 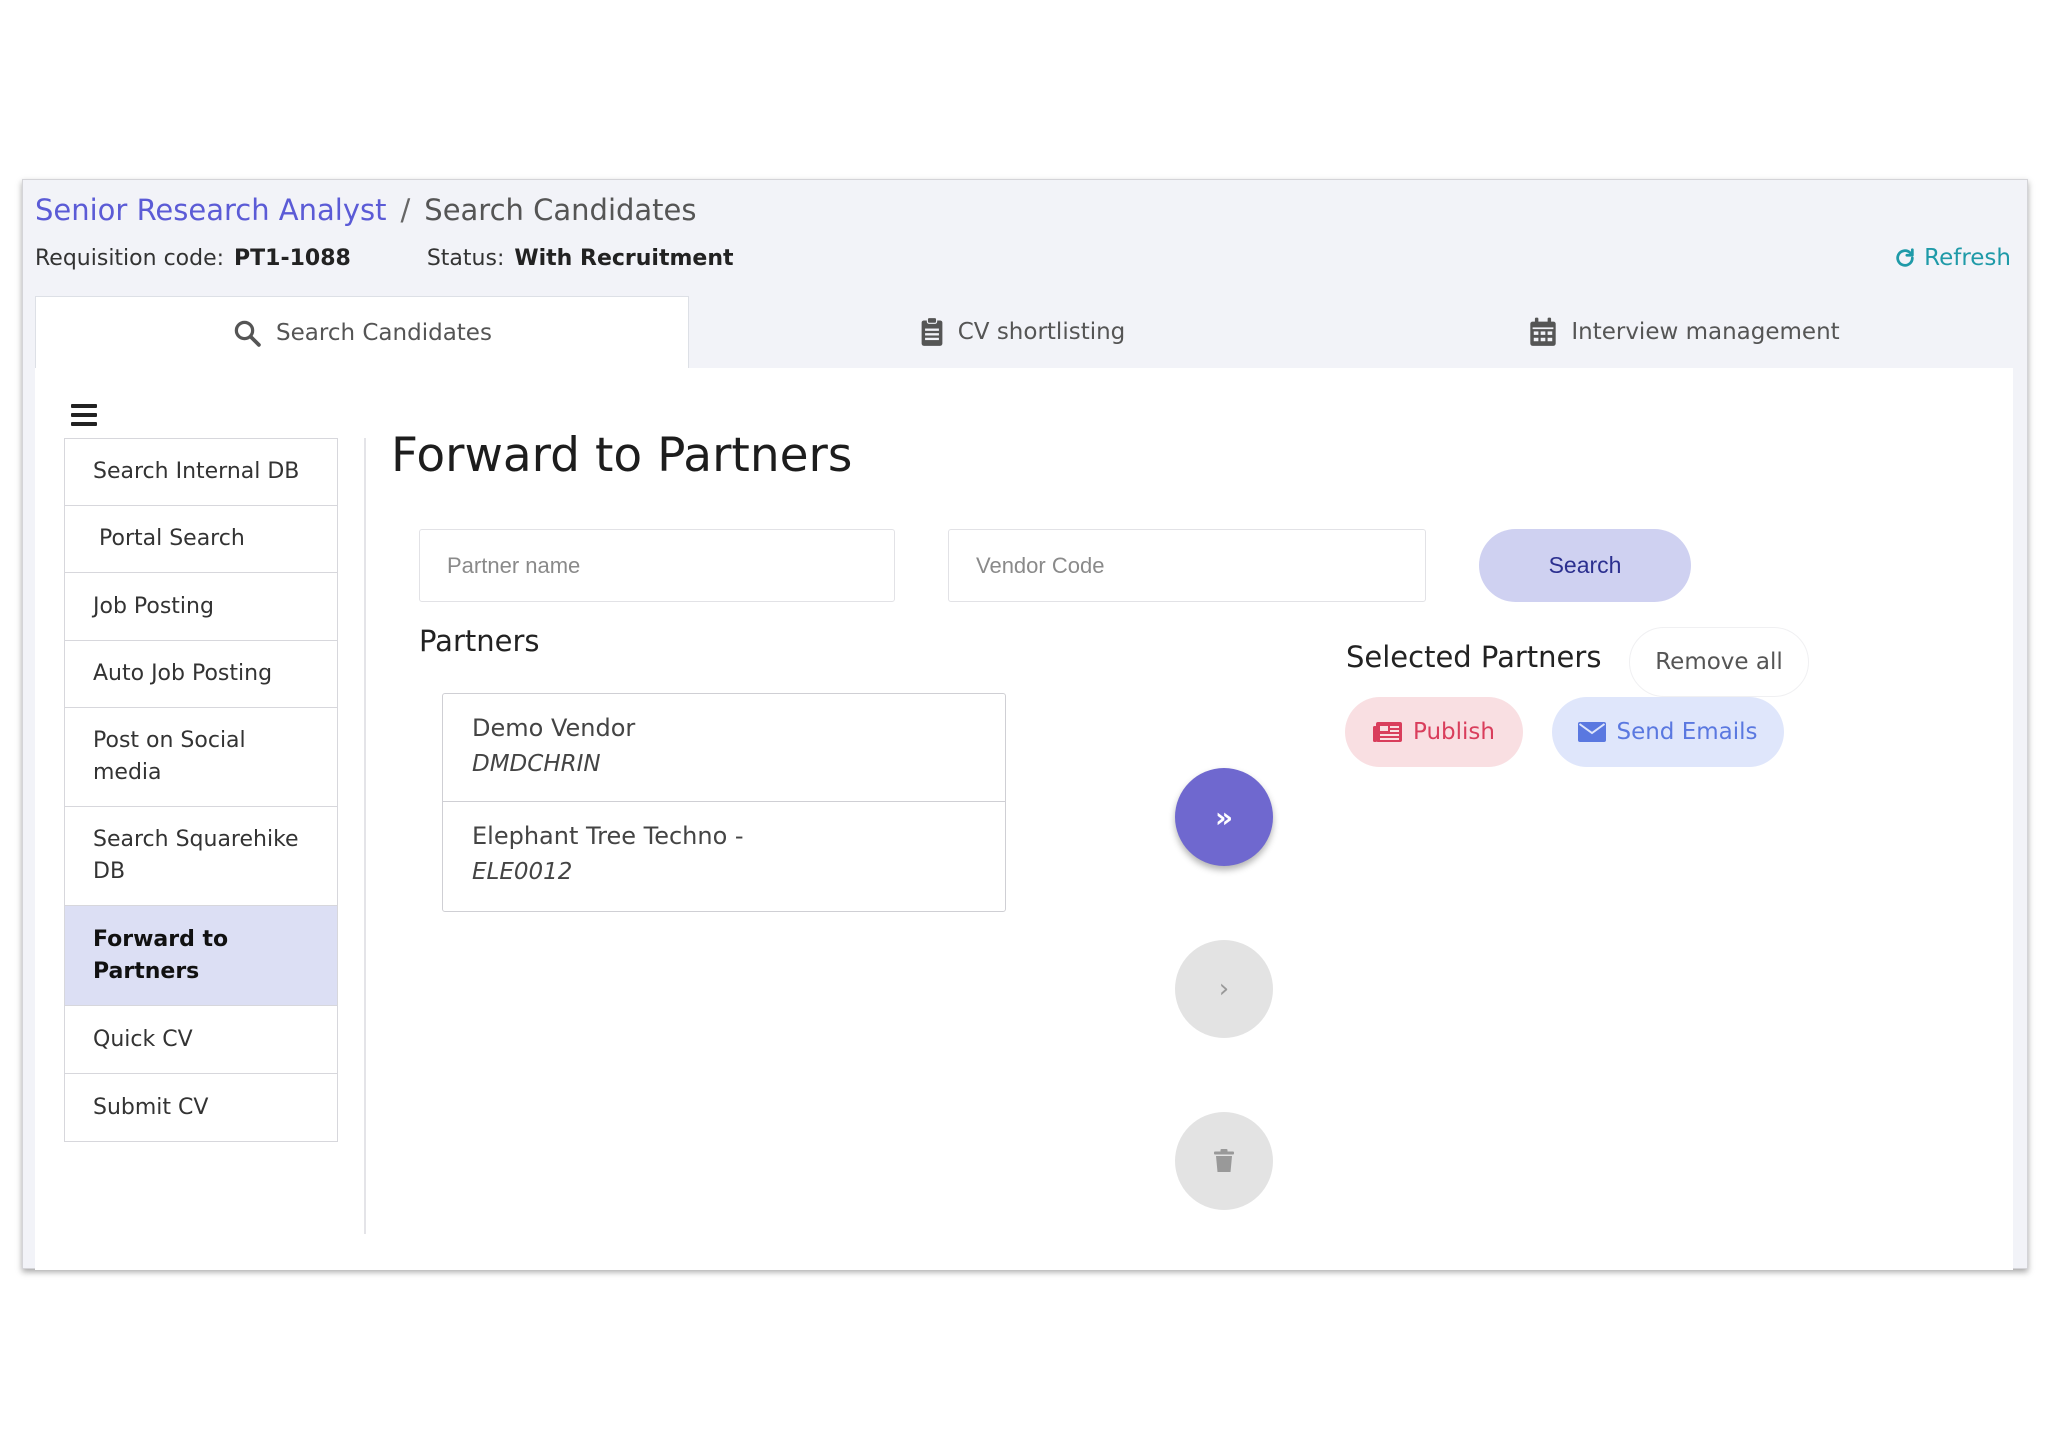 I want to click on requisition-value: PT1-1088, so click(x=292, y=258).